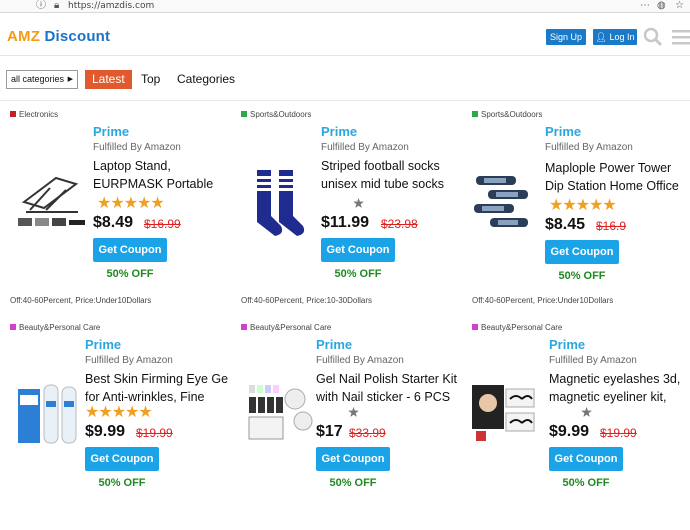  I want to click on product-title-line: with Nail sticker - 6 PCS, so click(383, 397).